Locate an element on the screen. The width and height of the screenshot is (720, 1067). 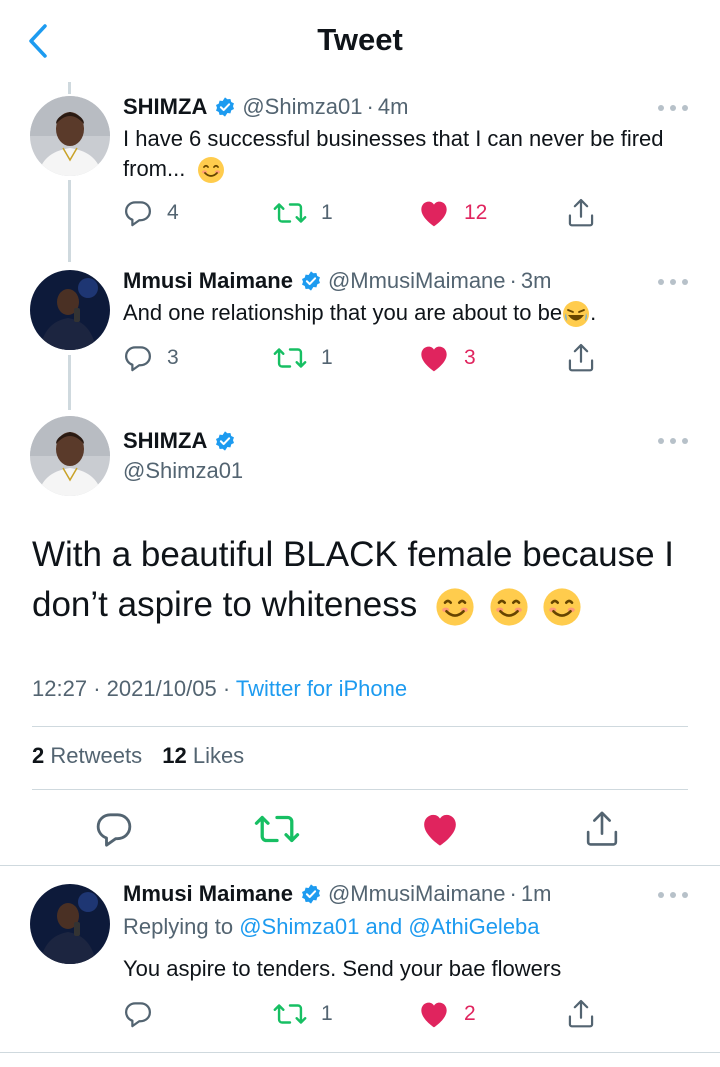
retweets-stat: 2 Retweets is located at coordinates (87, 755).